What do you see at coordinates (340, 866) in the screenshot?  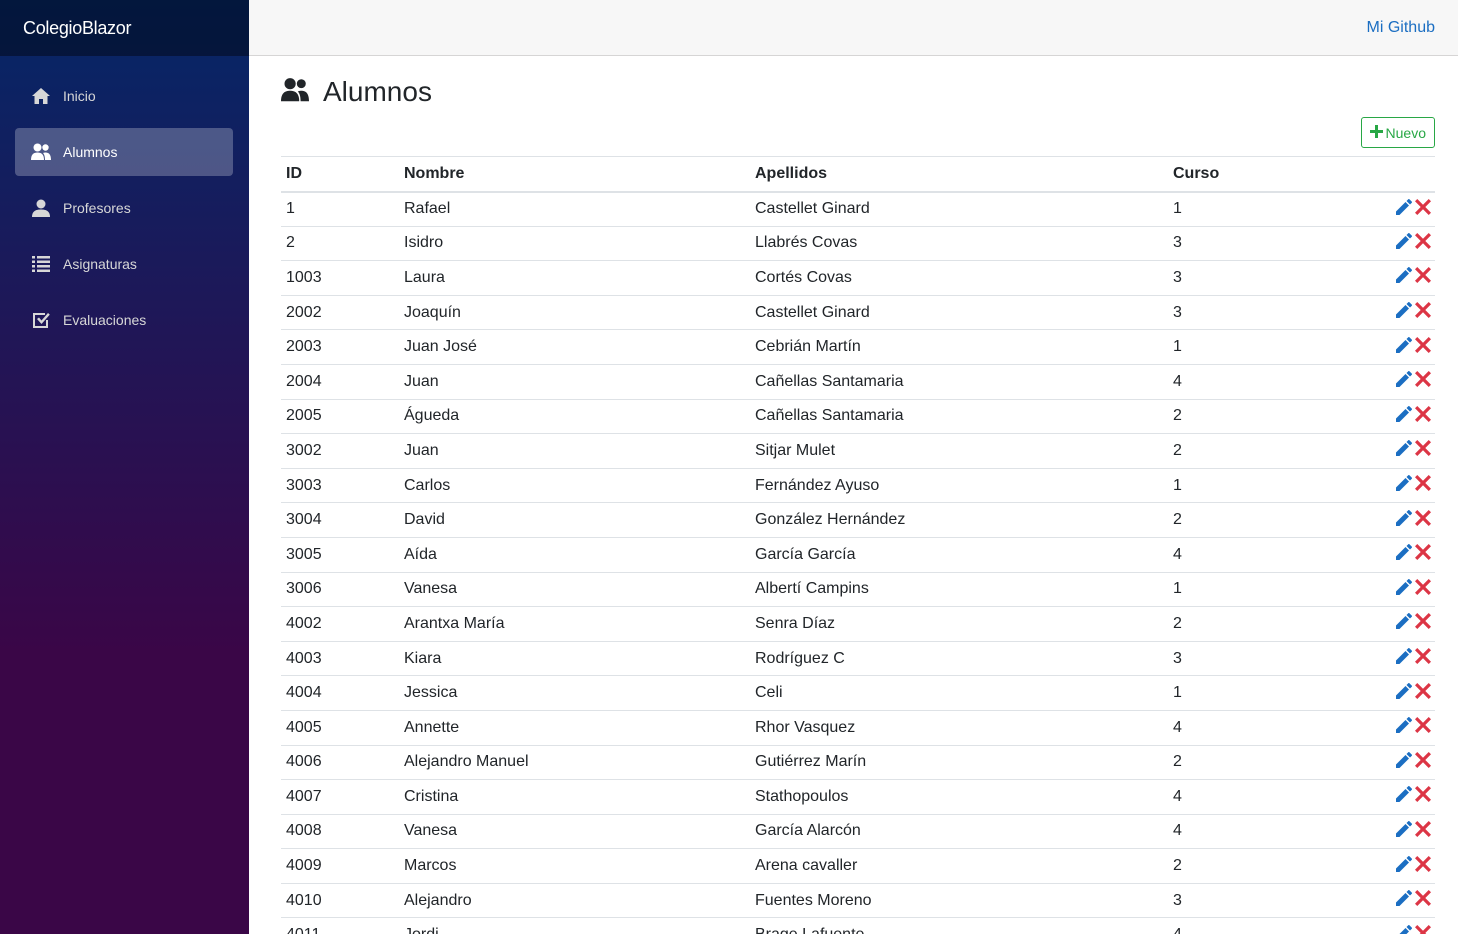 I see `cell-id: 4009` at bounding box center [340, 866].